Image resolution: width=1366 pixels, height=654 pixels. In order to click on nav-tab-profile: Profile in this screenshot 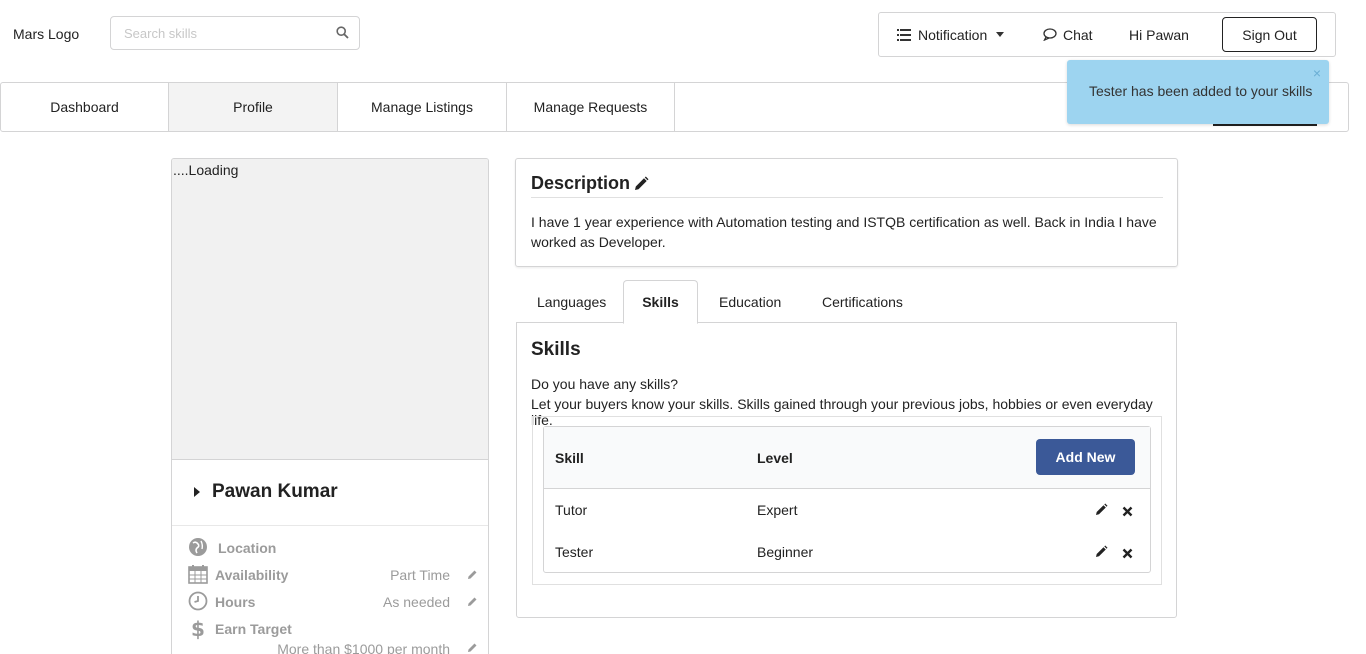, I will do `click(253, 107)`.